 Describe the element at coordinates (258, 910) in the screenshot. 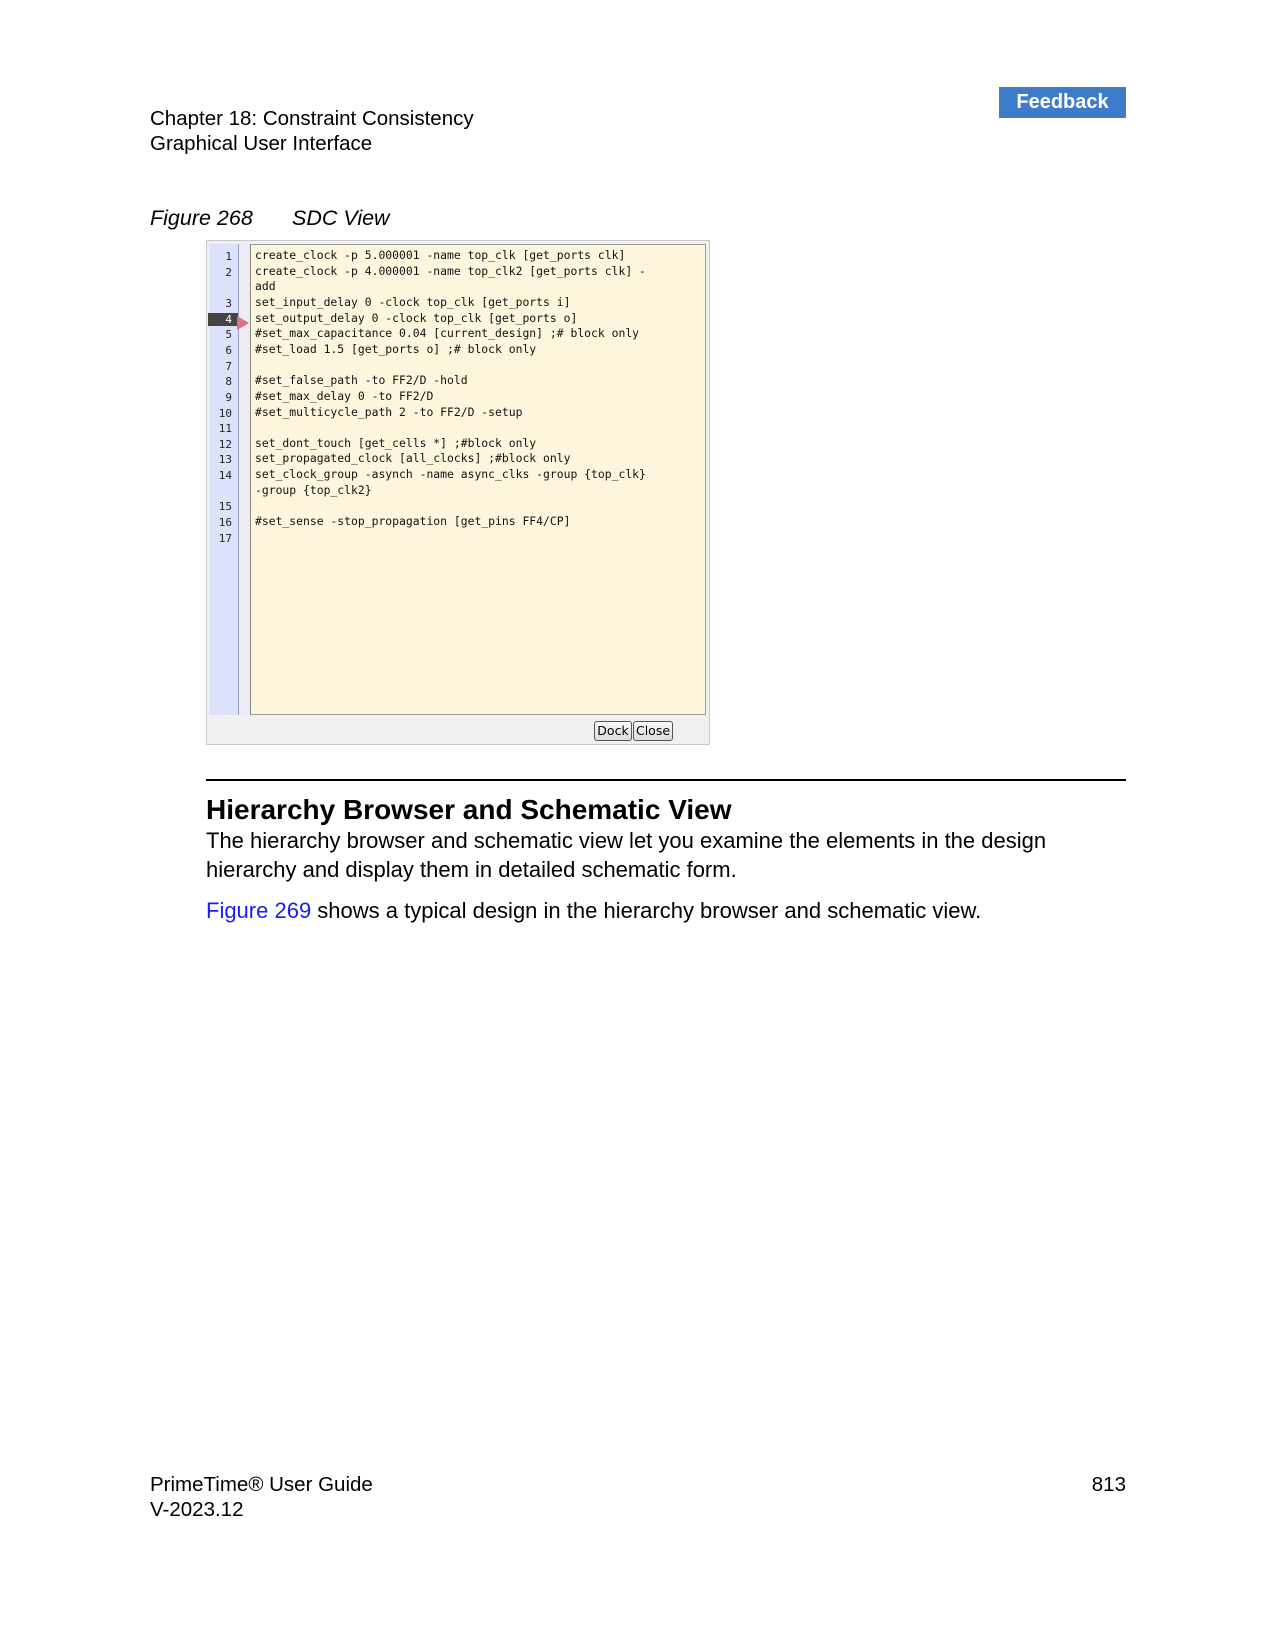

I see `figure-269-link: Figure 269` at that location.